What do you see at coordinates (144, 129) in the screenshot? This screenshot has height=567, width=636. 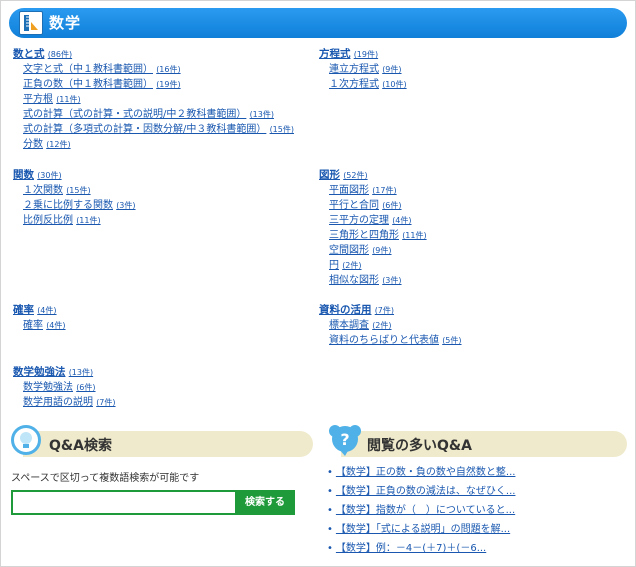 I see `subcategory-link: 式の計算（多項式の計算・因数分解/中３教科書範囲）` at bounding box center [144, 129].